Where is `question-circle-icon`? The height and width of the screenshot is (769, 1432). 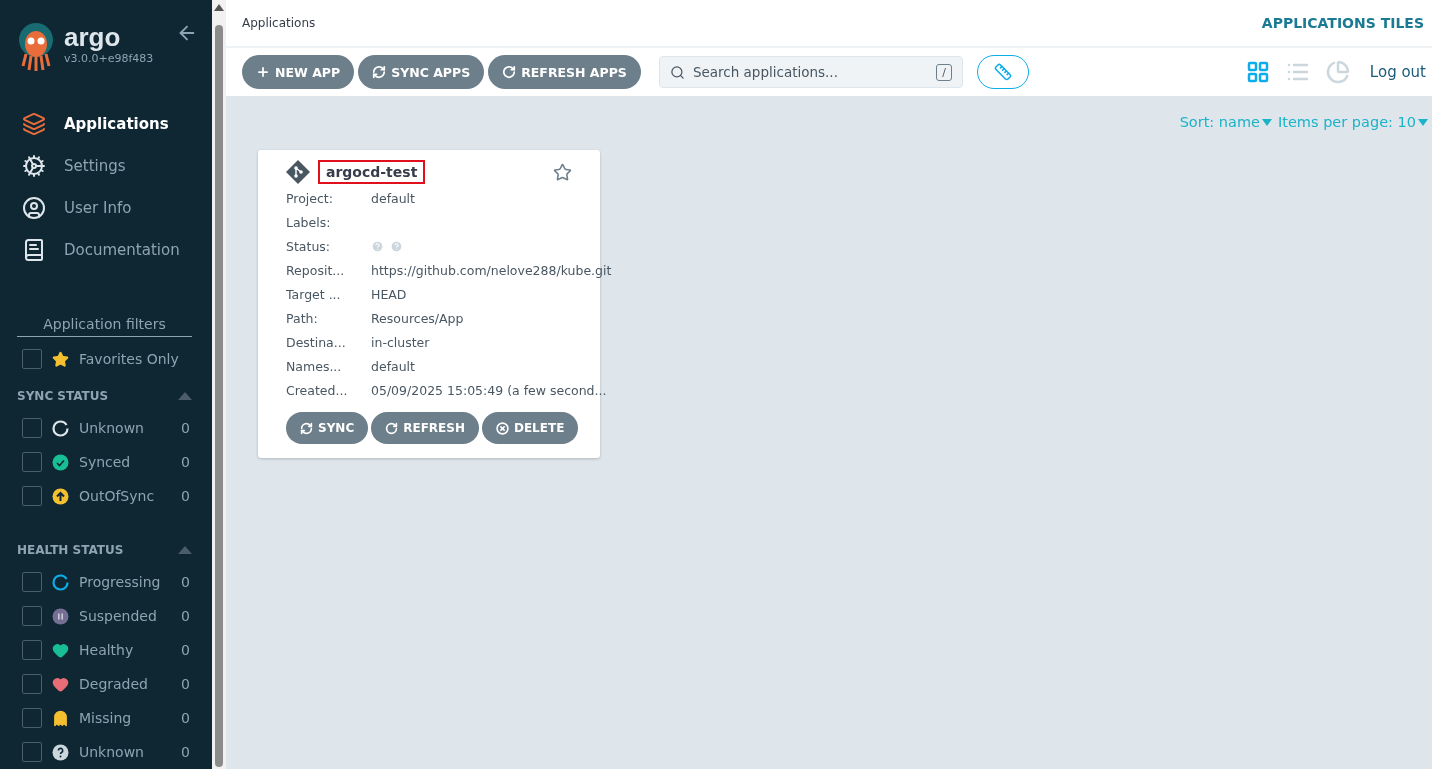 question-circle-icon is located at coordinates (60, 752).